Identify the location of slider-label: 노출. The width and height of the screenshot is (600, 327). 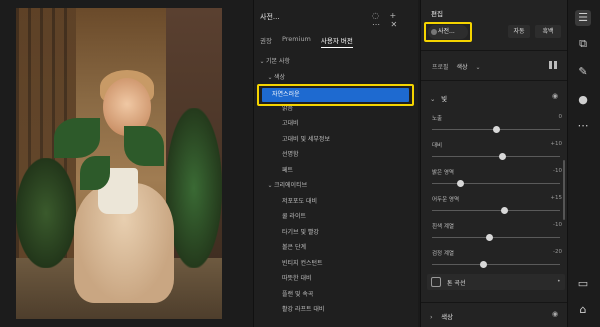
(437, 119).